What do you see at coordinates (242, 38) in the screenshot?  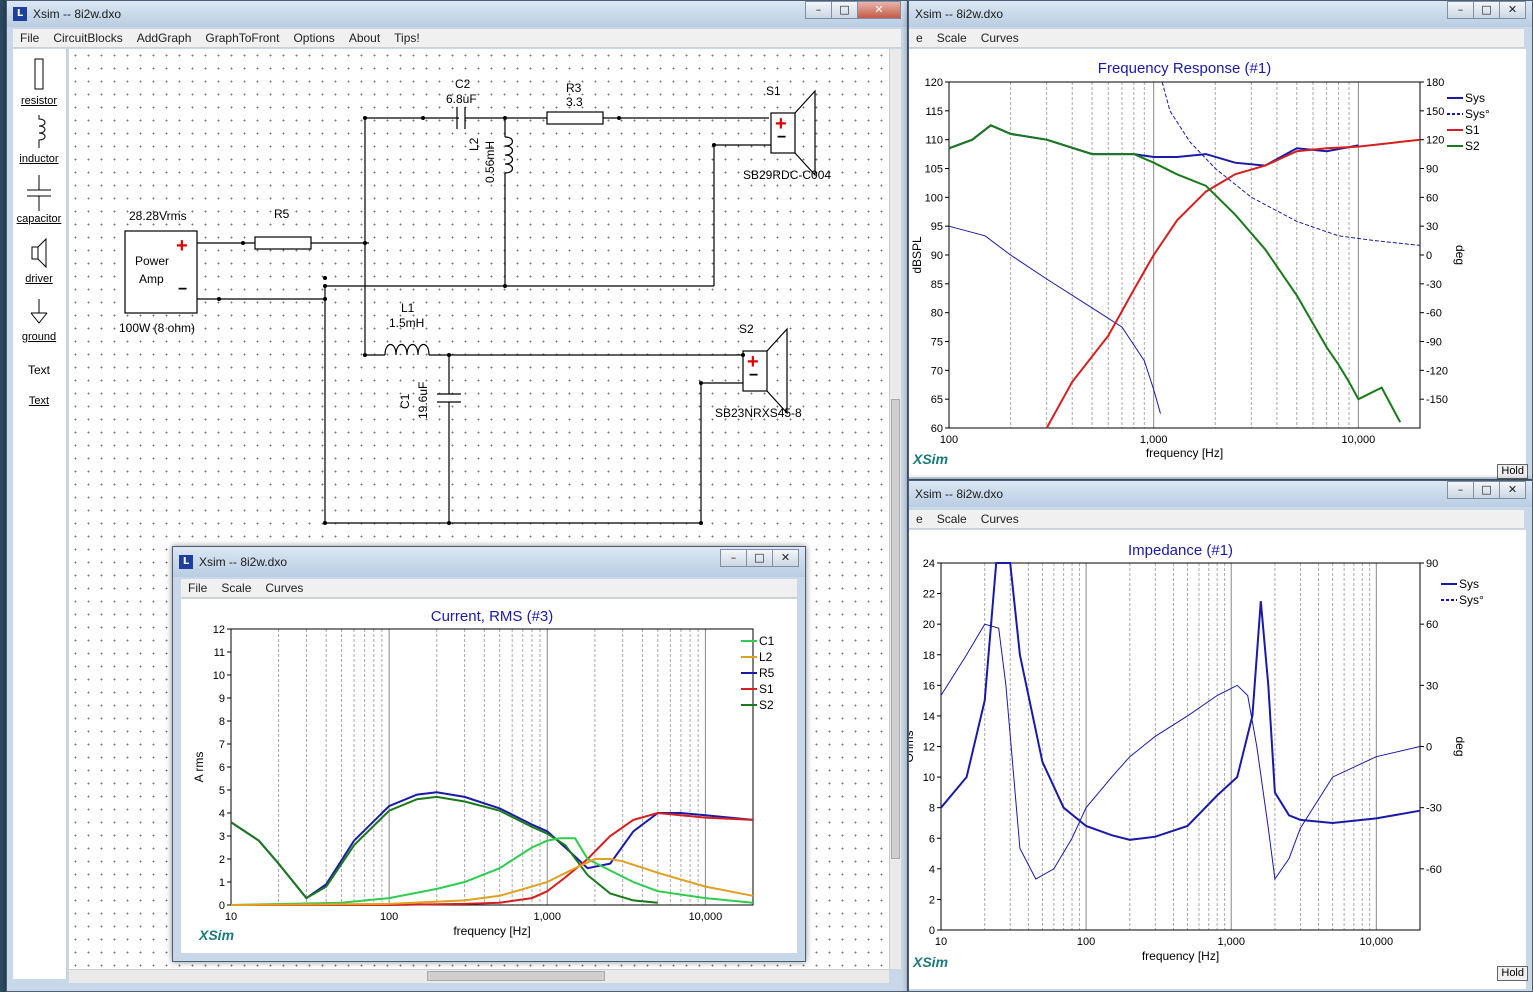 I see `menu-graphtofront: GraphToFront` at bounding box center [242, 38].